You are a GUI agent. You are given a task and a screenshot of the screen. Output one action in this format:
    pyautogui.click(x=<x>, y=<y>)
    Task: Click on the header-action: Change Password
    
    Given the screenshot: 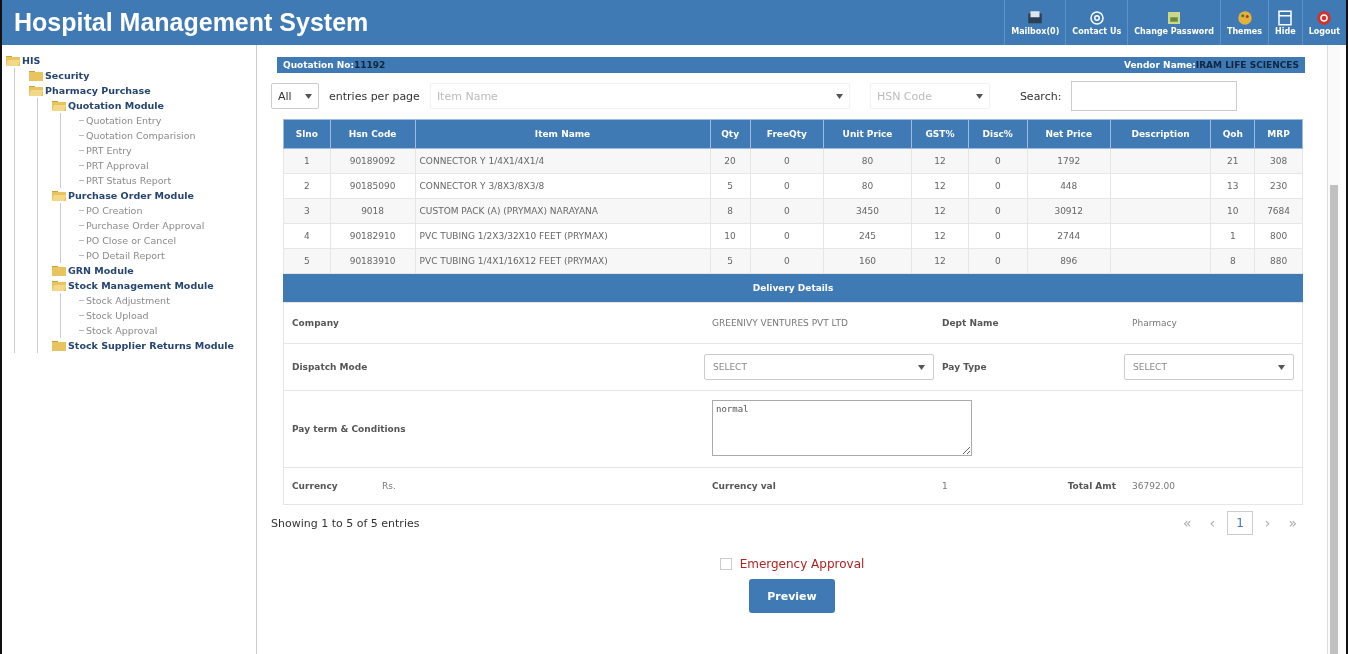 What is the action you would take?
    pyautogui.click(x=1173, y=22)
    